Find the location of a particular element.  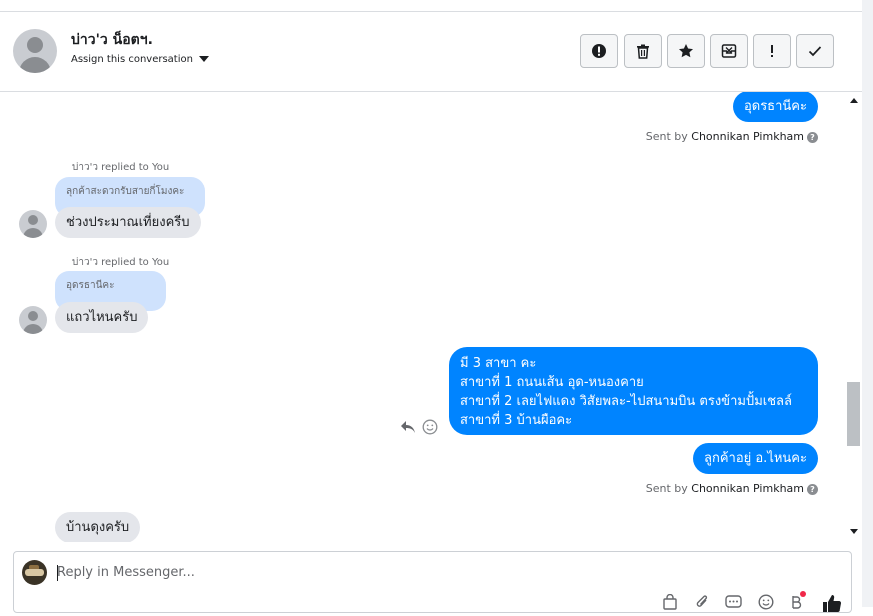

contact-avatar is located at coordinates (35, 51).